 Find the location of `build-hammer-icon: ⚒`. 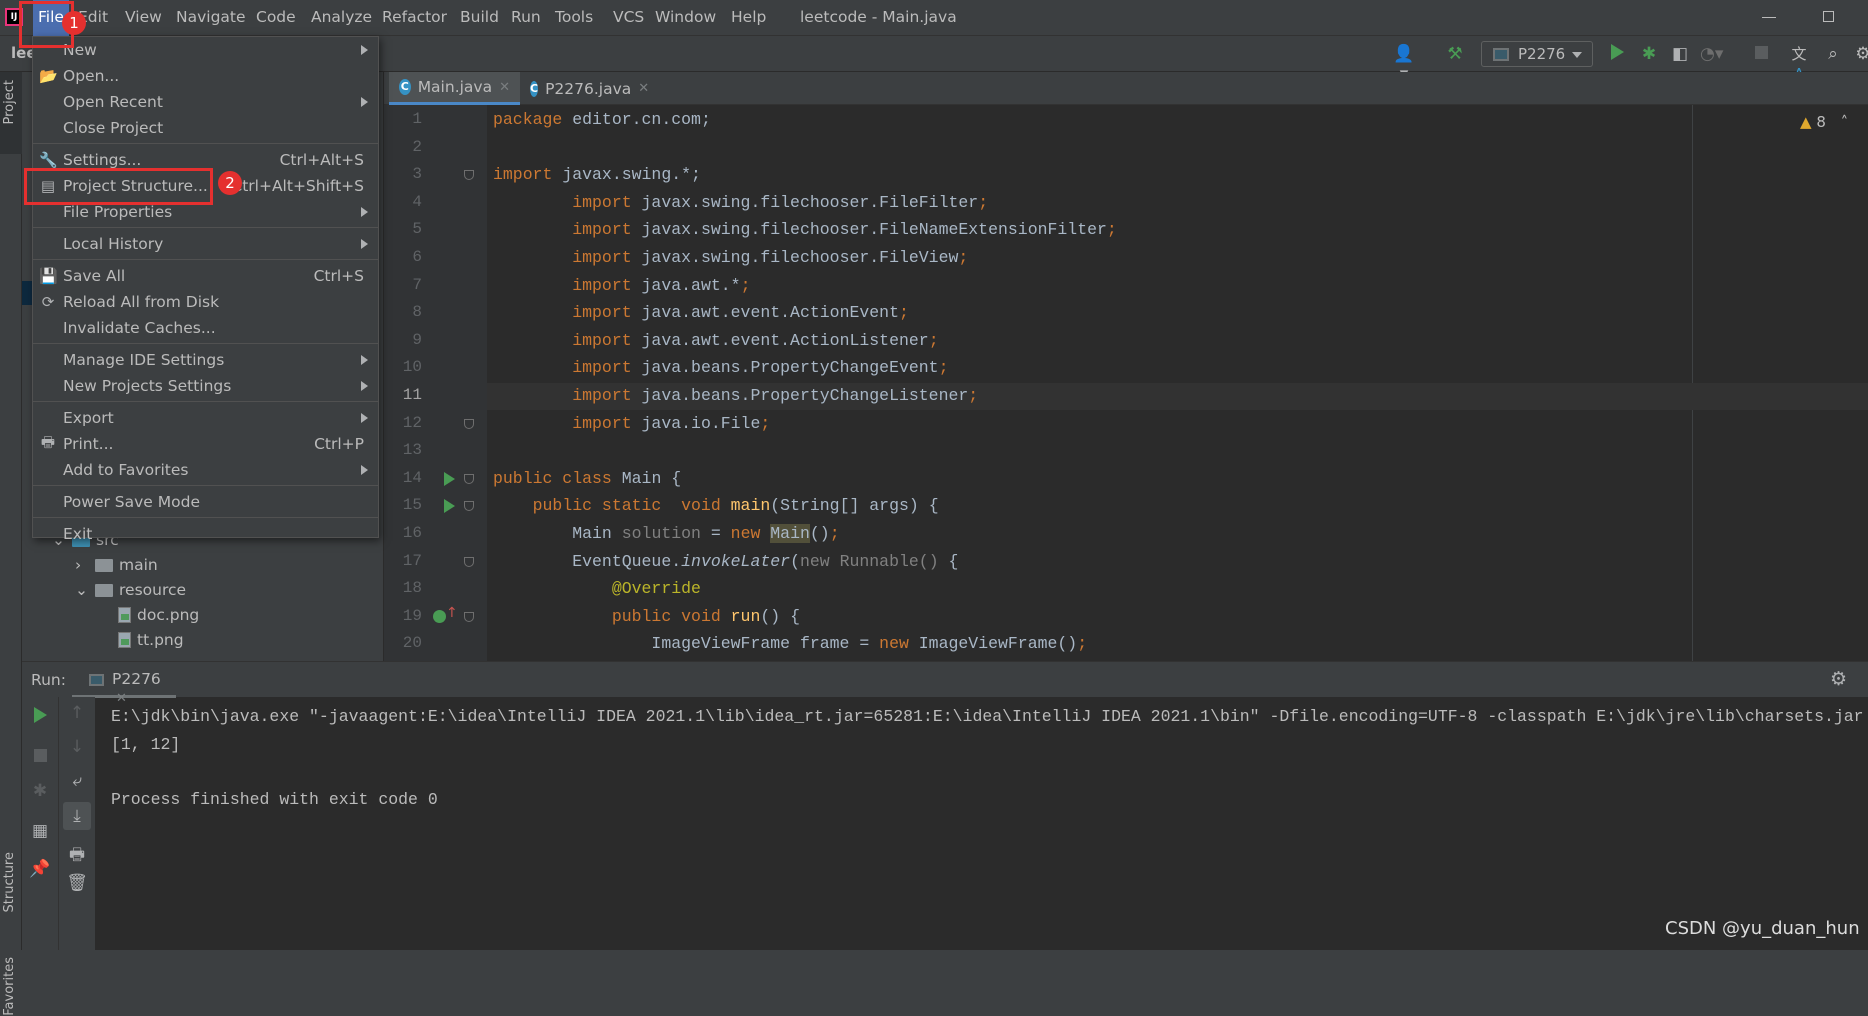

build-hammer-icon: ⚒ is located at coordinates (1455, 54).